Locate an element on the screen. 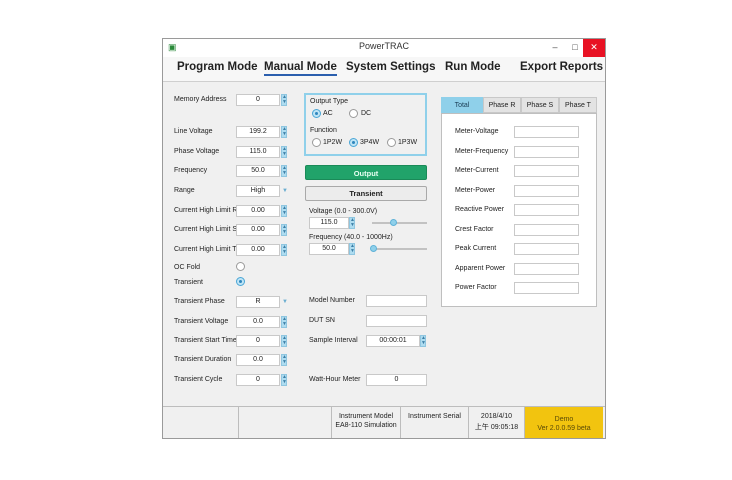  sample-interval-spinner: ▲ ▼ is located at coordinates (423, 341).